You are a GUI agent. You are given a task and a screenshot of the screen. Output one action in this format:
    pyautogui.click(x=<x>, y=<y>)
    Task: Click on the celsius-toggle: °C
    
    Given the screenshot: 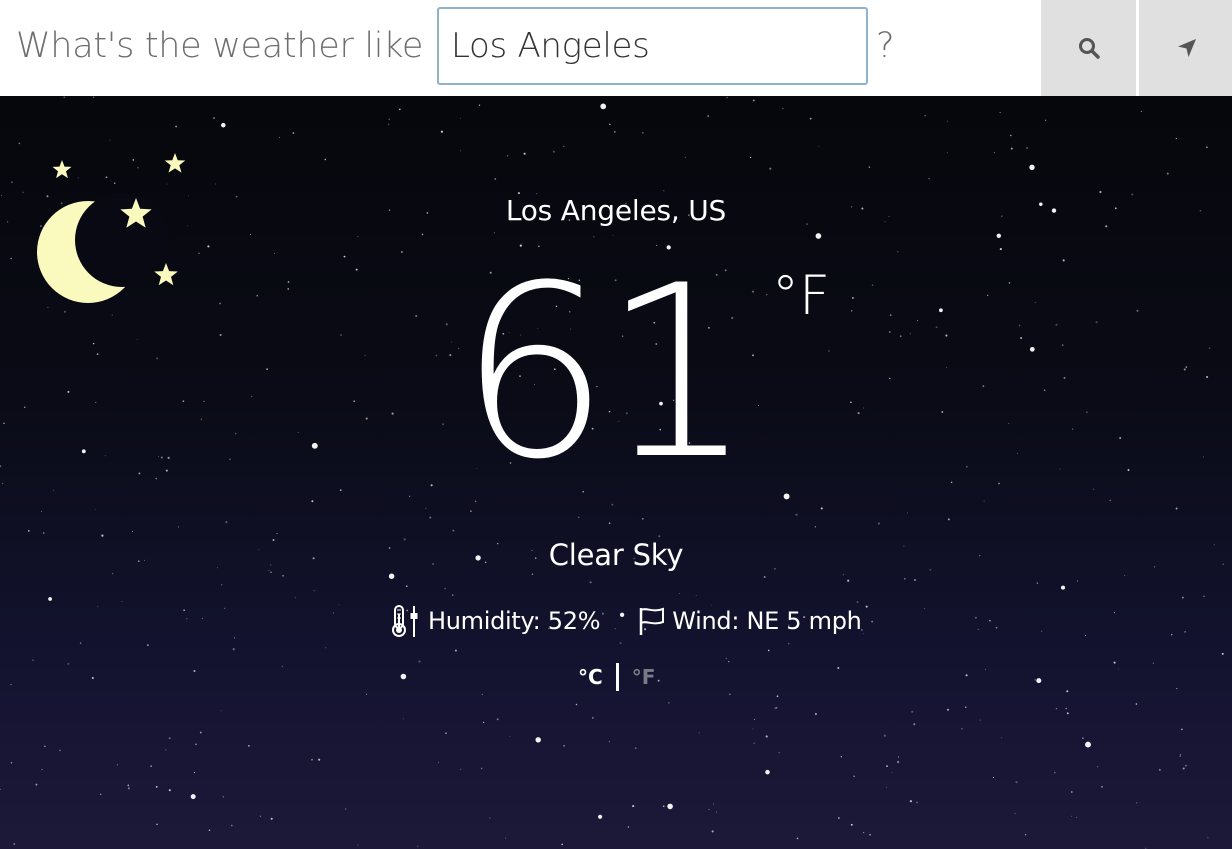 What is the action you would take?
    pyautogui.click(x=590, y=677)
    